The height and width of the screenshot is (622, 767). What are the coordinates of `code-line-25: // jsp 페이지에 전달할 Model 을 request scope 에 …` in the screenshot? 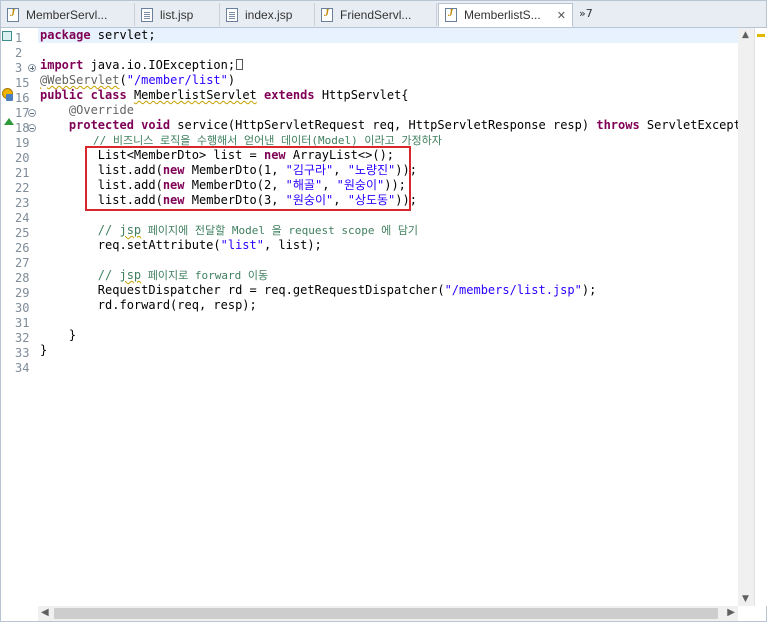 It's located at (258, 230).